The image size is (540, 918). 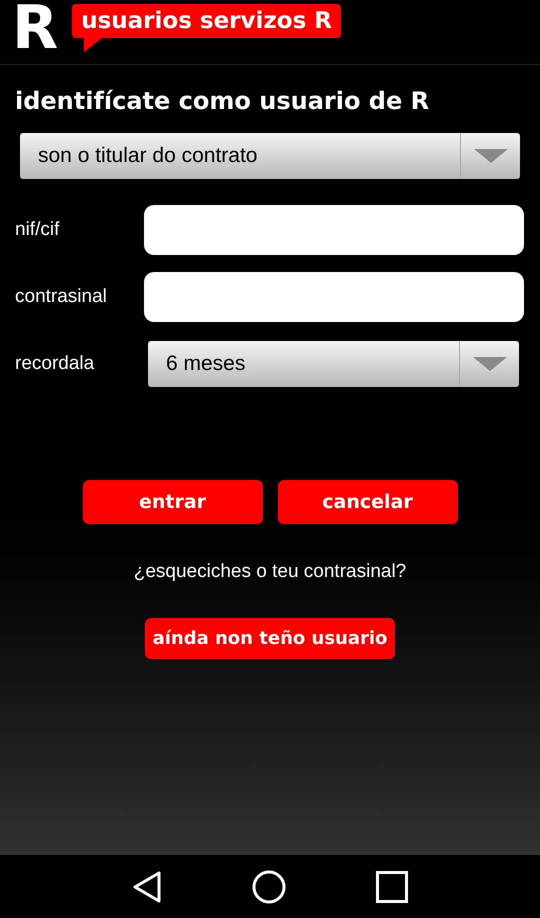 I want to click on dropdown-value: son o titular do contrato, so click(x=147, y=156).